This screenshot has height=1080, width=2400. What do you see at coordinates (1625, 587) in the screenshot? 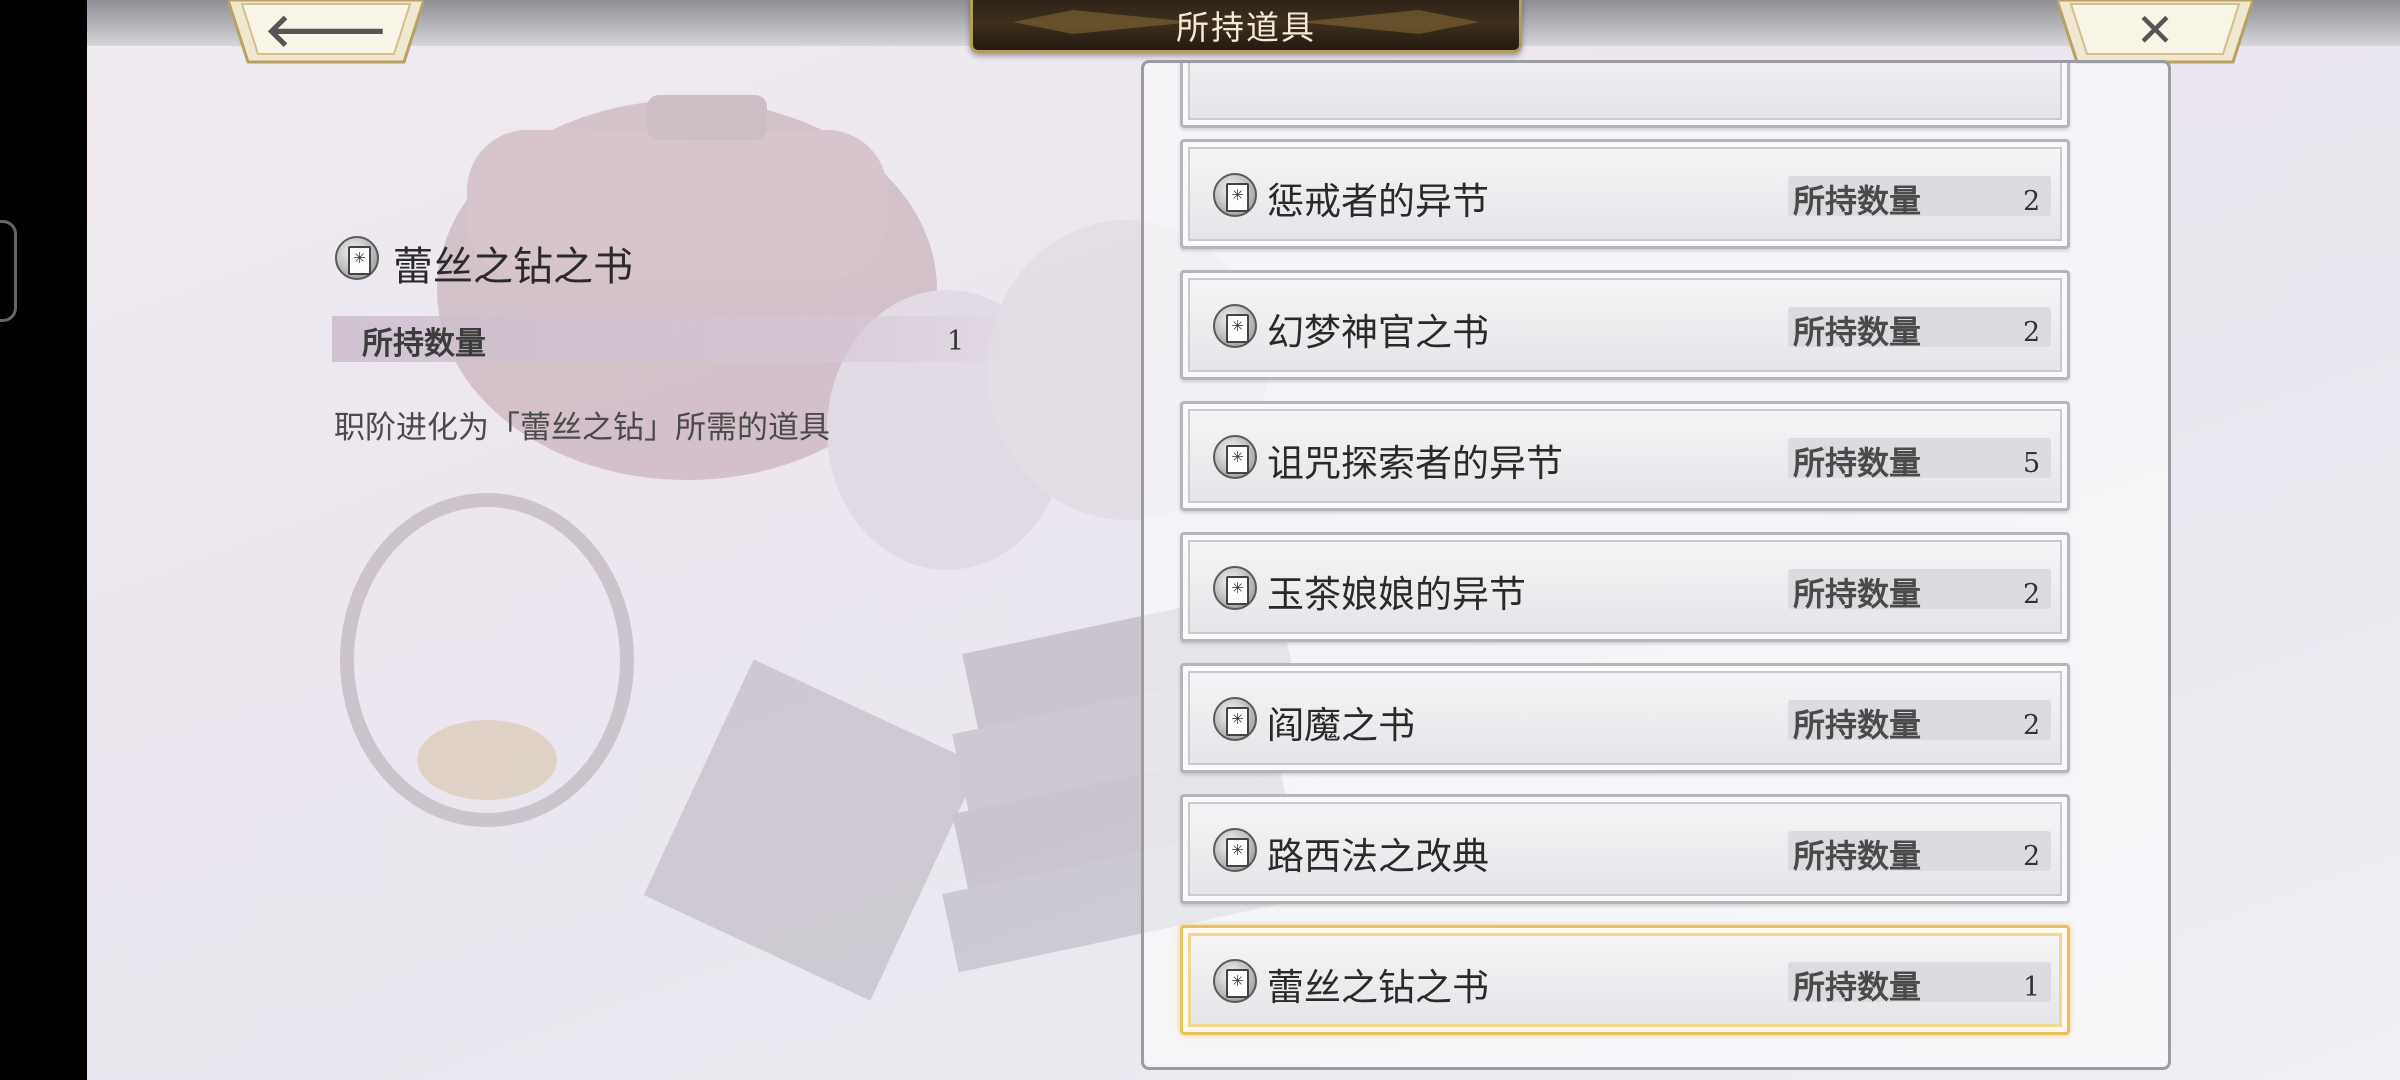
I see `list-item: 玉茶娘娘的异节 所持数量 2` at bounding box center [1625, 587].